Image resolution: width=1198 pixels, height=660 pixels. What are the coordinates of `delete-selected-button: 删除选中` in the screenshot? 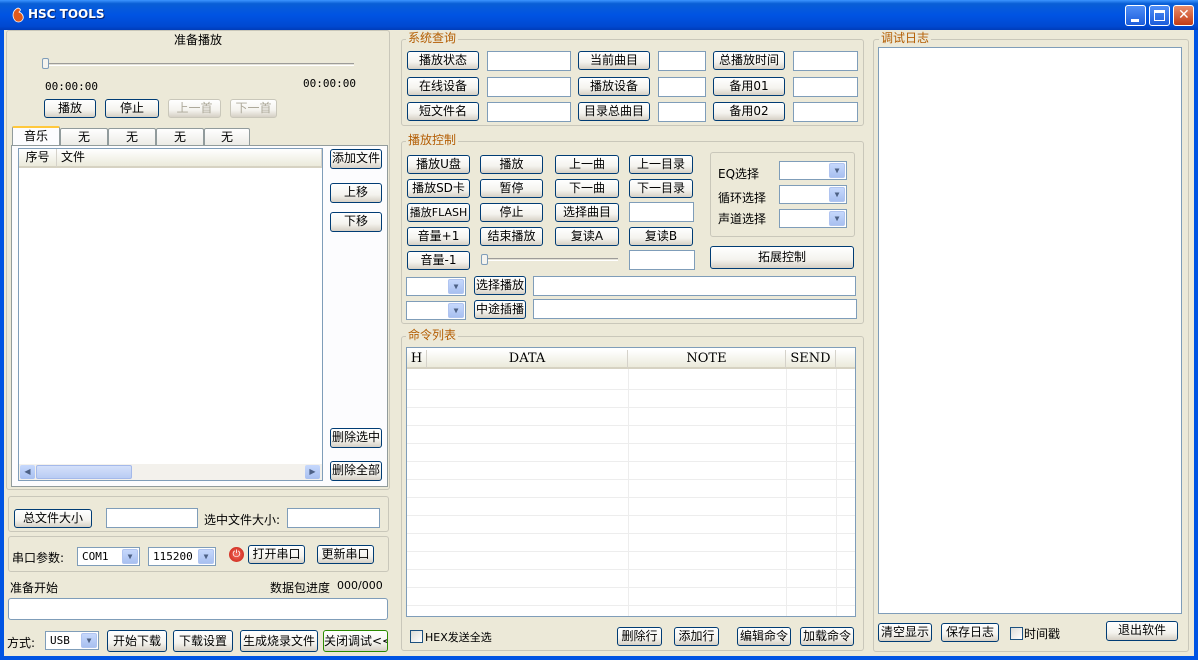 It's located at (356, 438).